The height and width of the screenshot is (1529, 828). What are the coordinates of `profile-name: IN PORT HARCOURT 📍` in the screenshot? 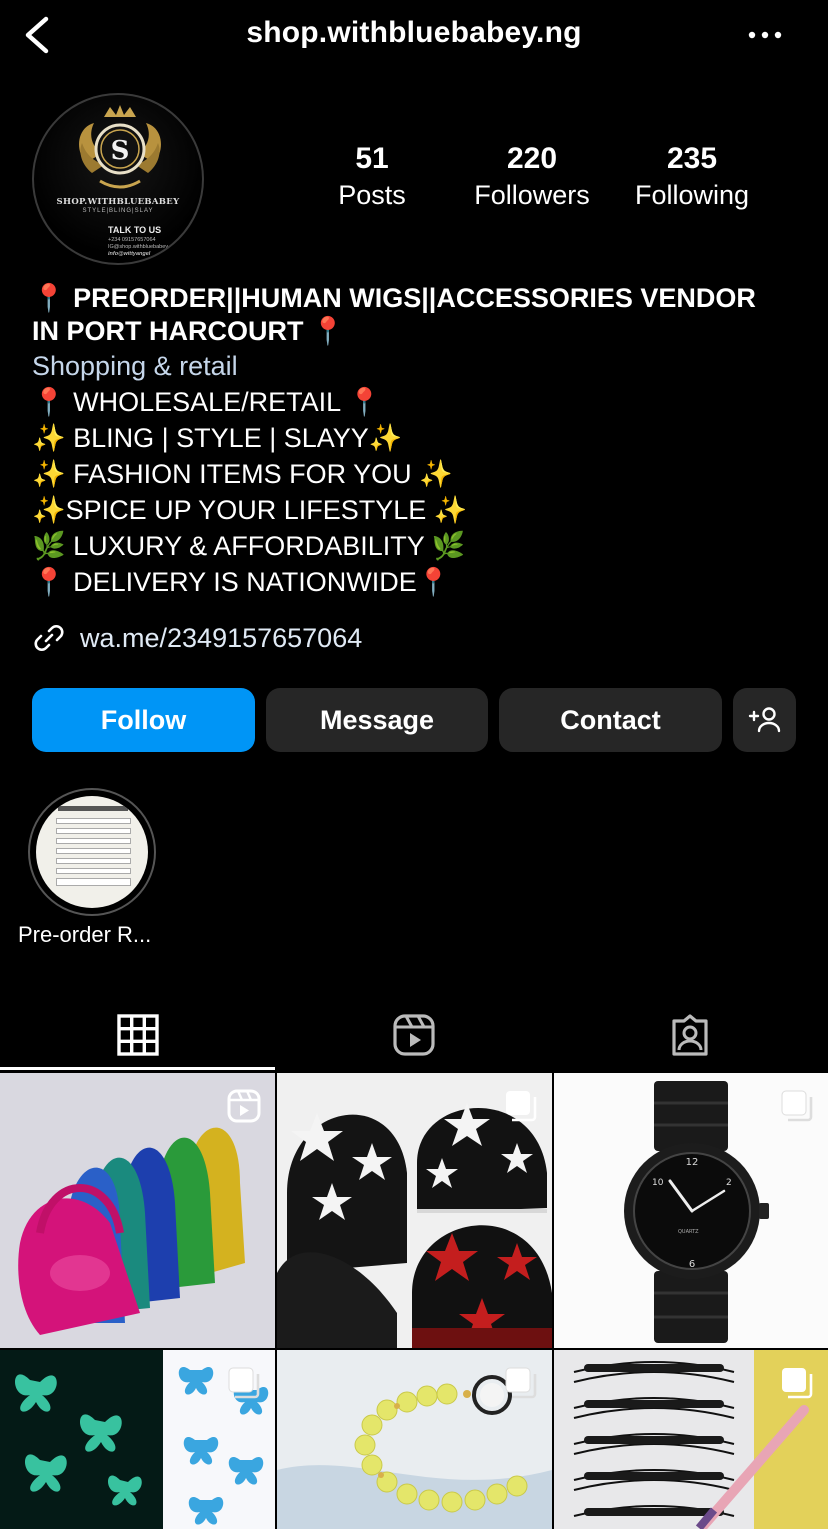 It's located at (188, 331).